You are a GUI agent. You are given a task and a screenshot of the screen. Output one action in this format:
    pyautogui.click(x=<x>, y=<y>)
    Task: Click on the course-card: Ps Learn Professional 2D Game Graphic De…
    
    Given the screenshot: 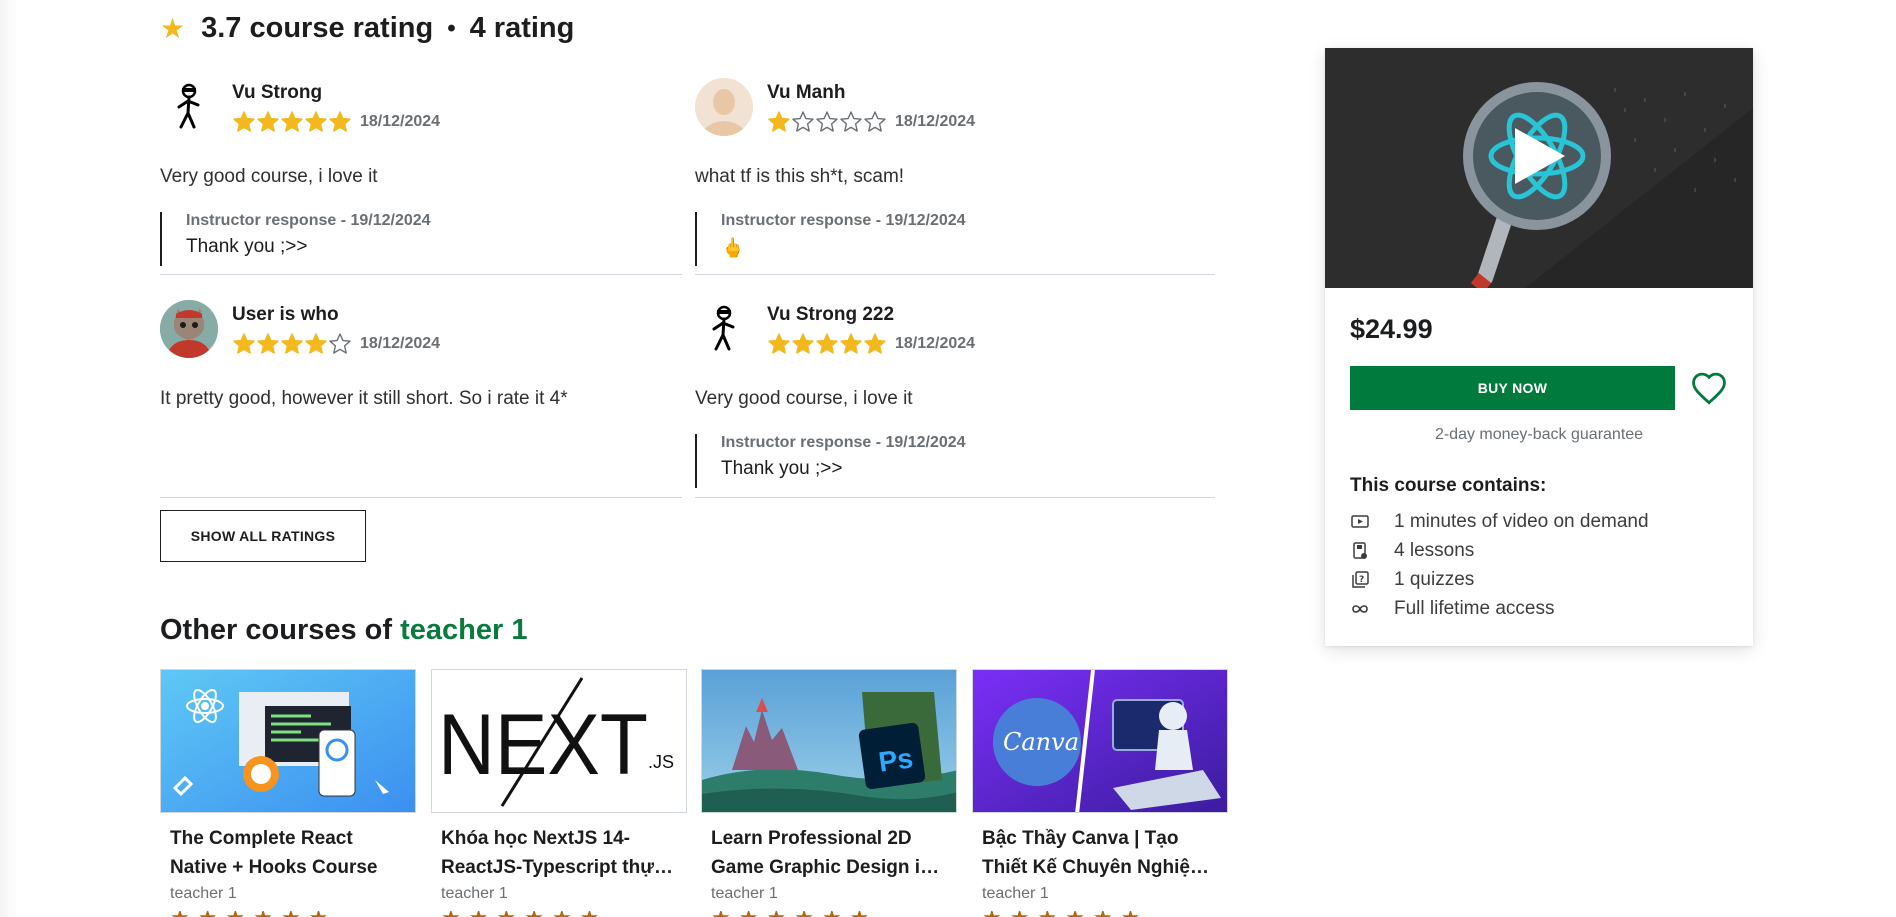 What is the action you would take?
    pyautogui.click(x=829, y=793)
    